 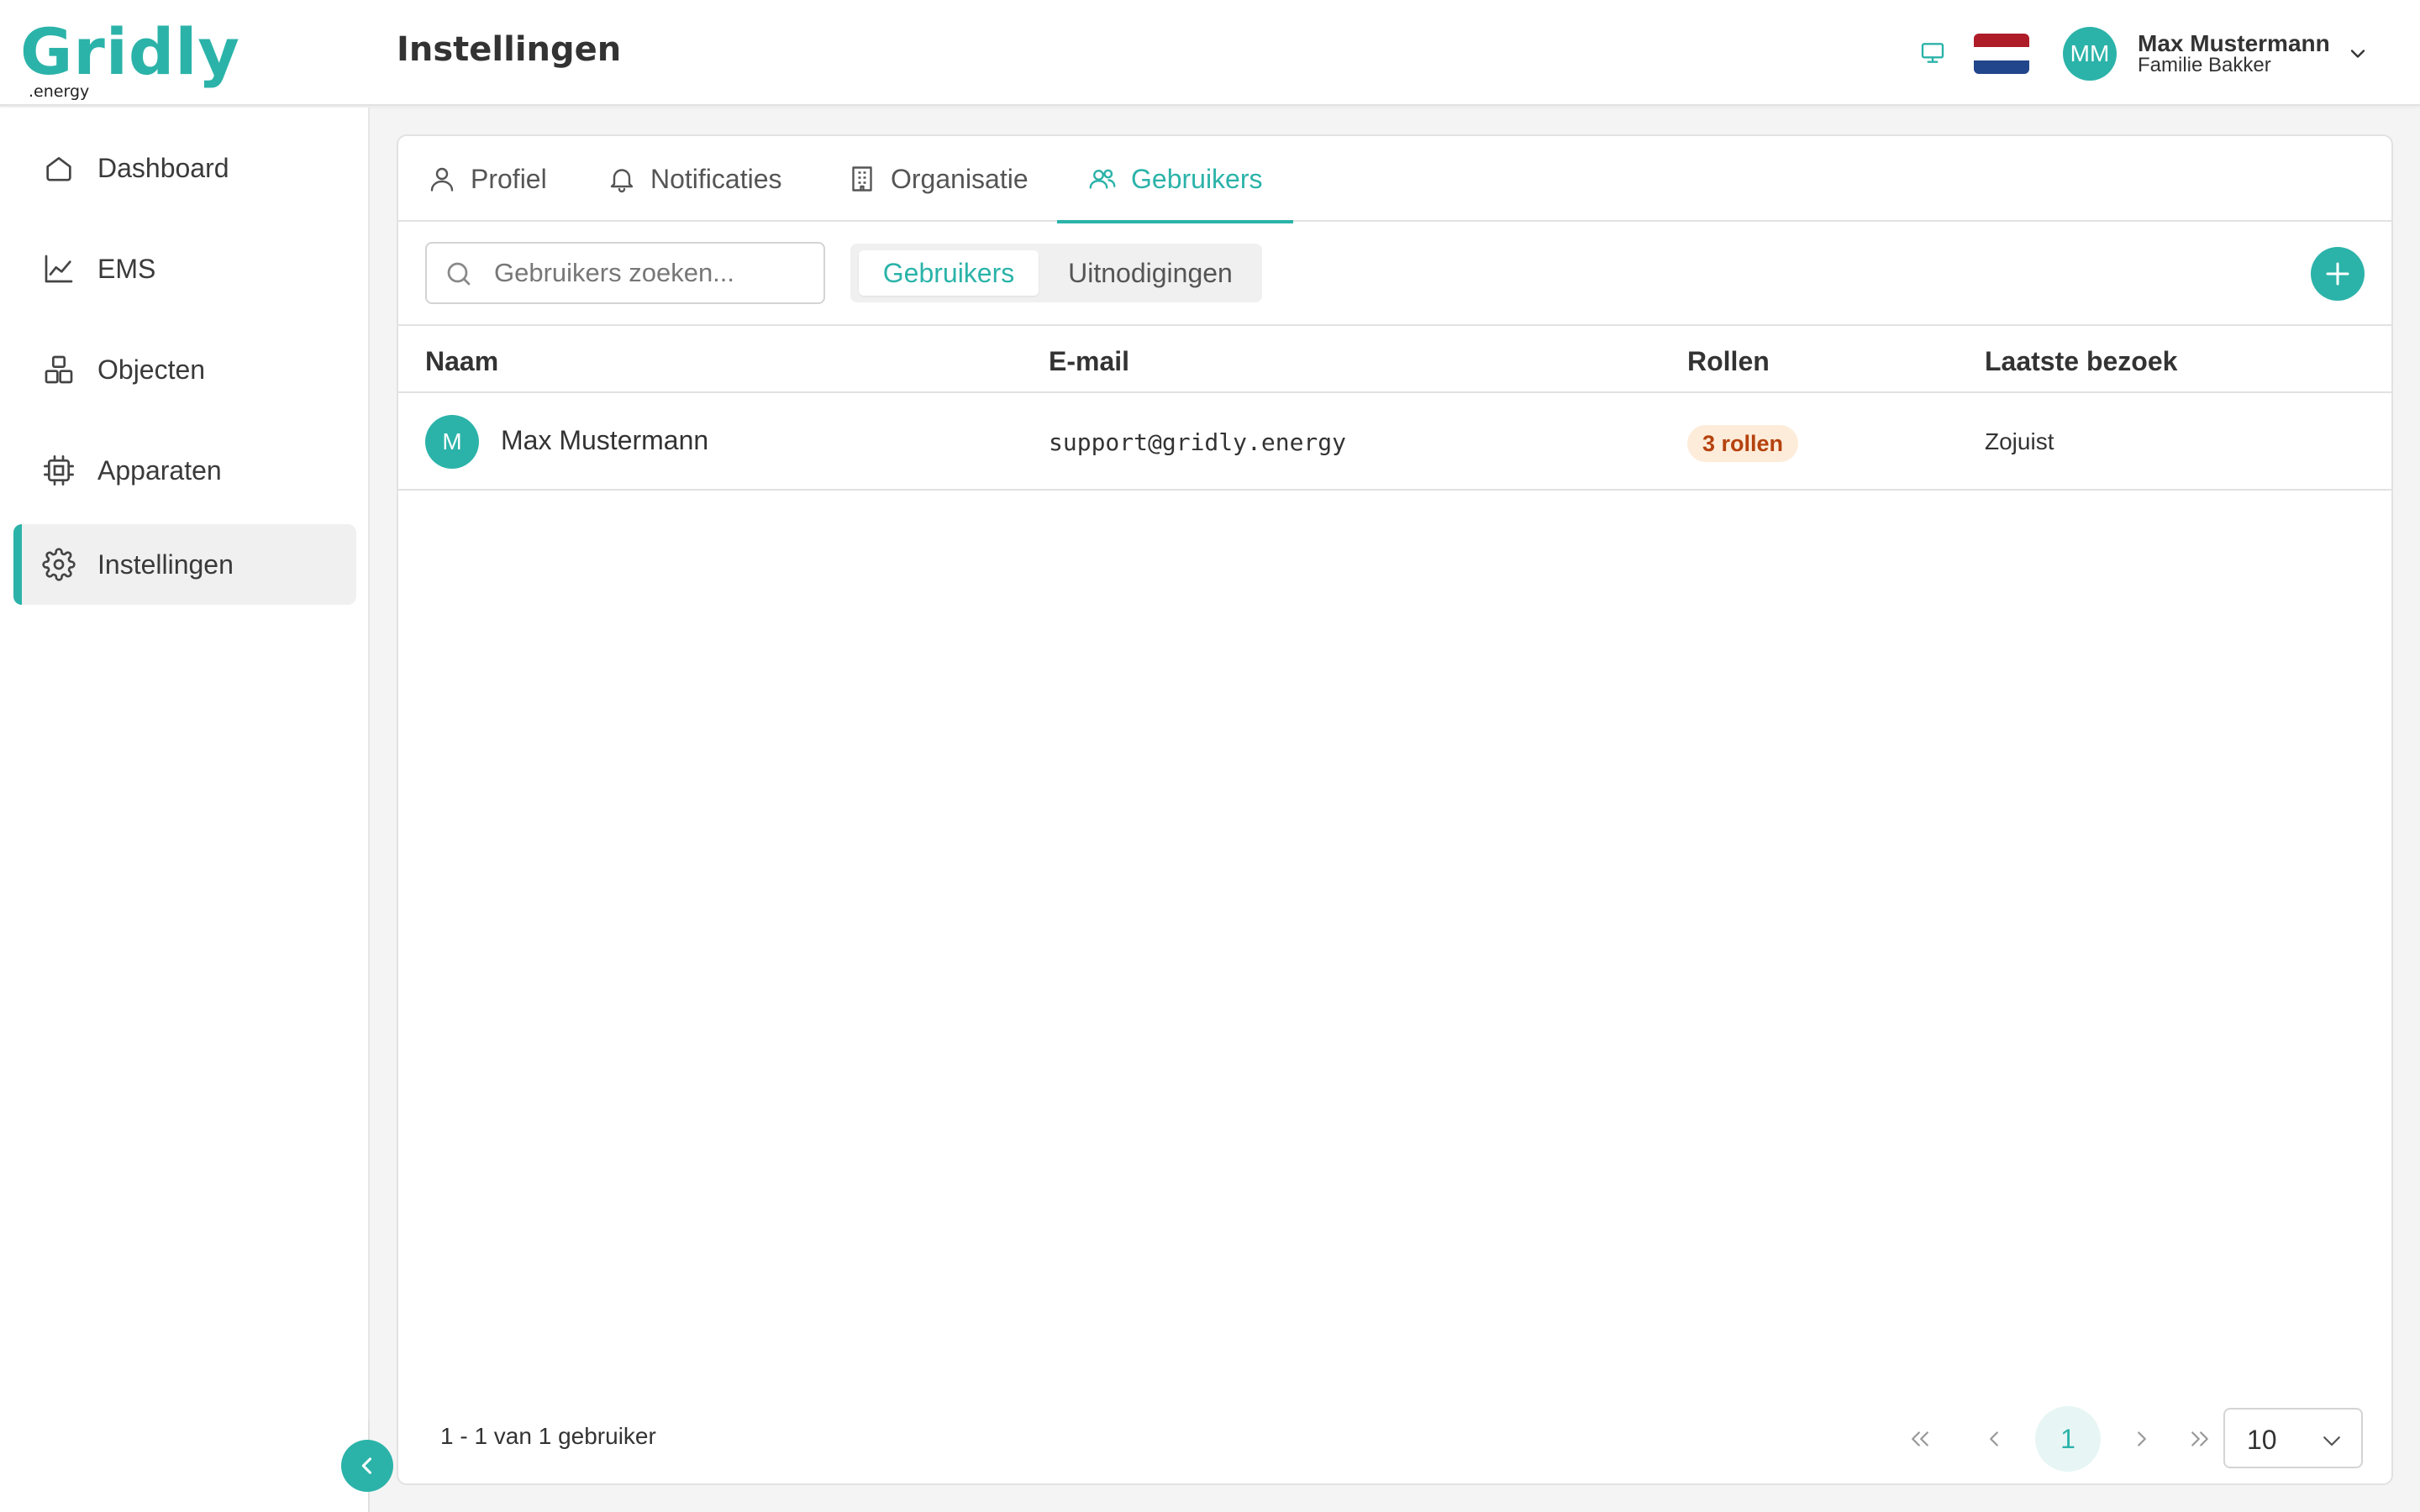 I want to click on plus-icon, so click(x=2337, y=274).